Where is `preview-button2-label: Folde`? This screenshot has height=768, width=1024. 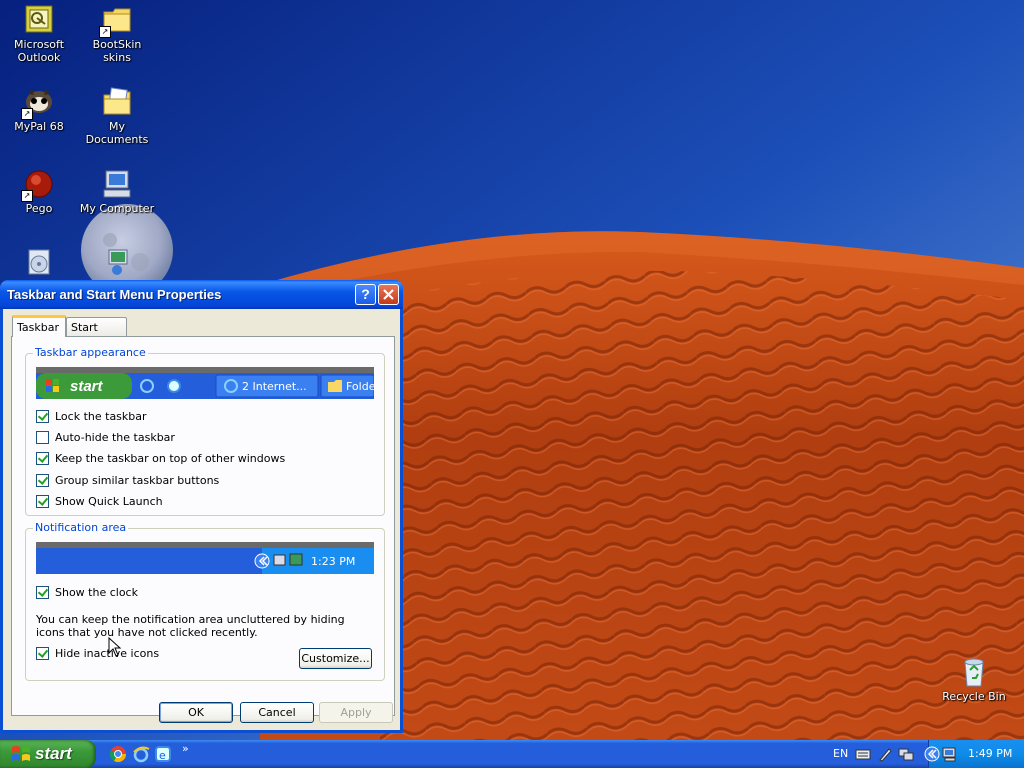
preview-button2-label: Folde is located at coordinates (360, 386).